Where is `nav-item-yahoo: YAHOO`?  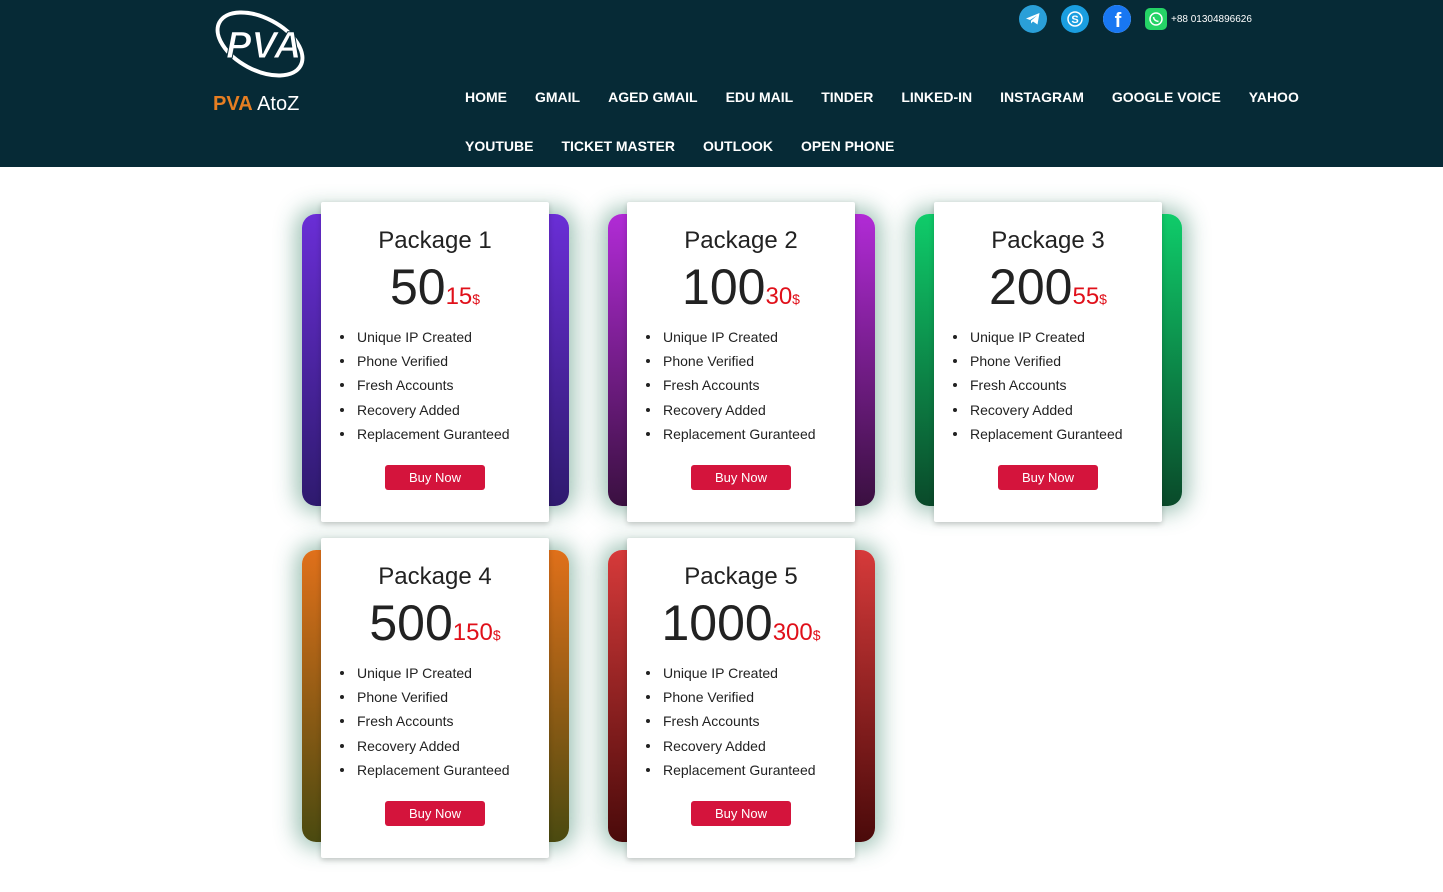
nav-item-yahoo: YAHOO is located at coordinates (1274, 97).